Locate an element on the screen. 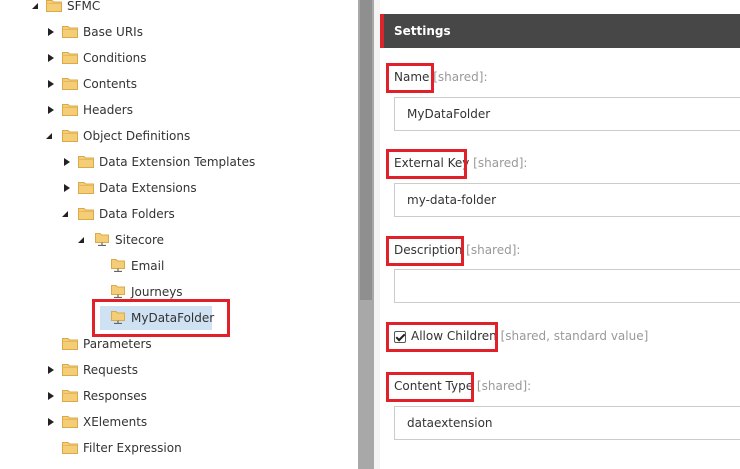  name-field-label-row: Name [shared]: is located at coordinates (441, 77).